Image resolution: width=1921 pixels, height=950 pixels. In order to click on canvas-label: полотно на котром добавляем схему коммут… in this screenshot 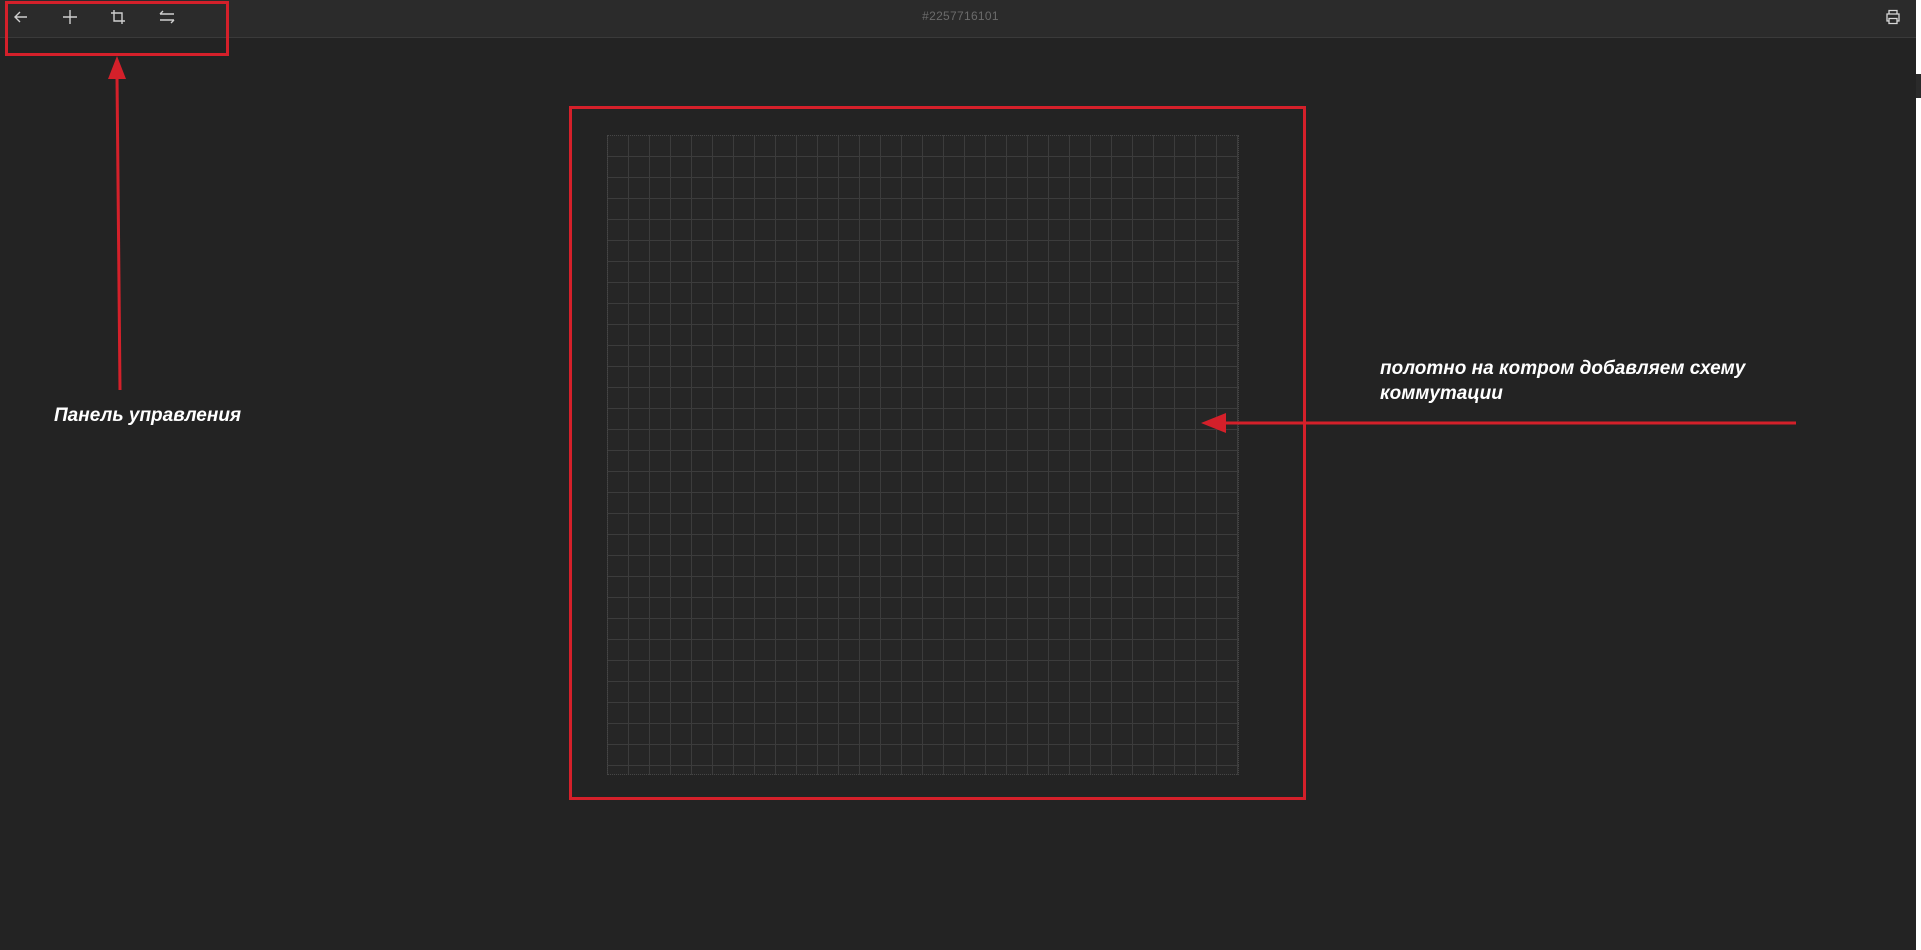, I will do `click(1563, 381)`.